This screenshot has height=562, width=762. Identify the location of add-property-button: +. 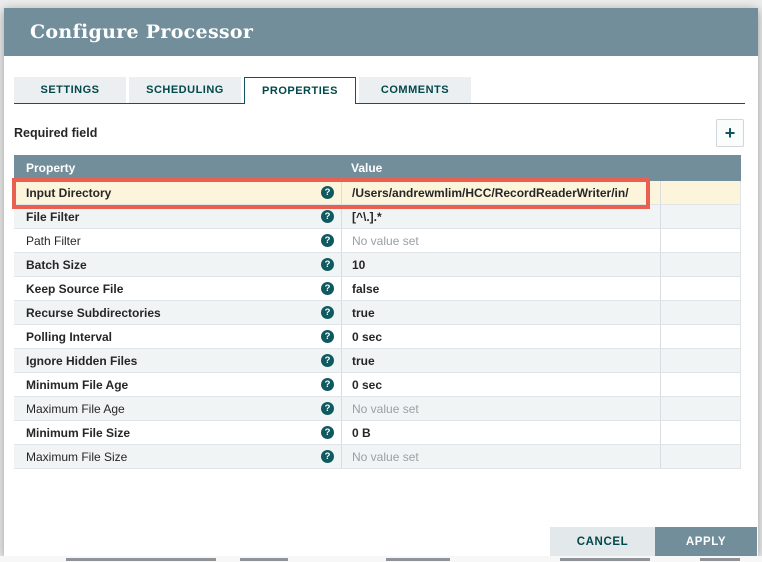
(730, 133).